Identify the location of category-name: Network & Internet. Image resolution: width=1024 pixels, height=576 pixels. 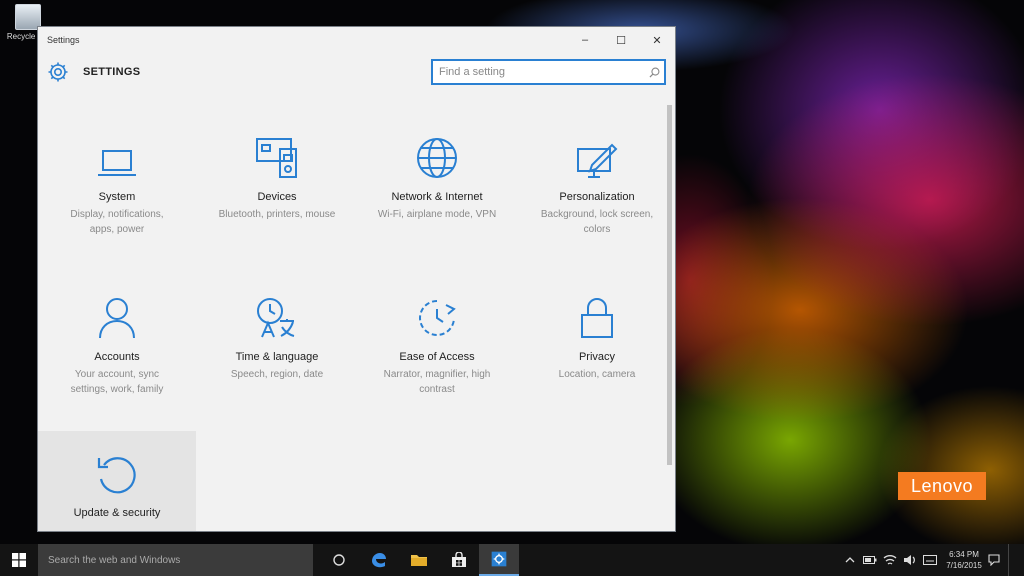
(437, 197).